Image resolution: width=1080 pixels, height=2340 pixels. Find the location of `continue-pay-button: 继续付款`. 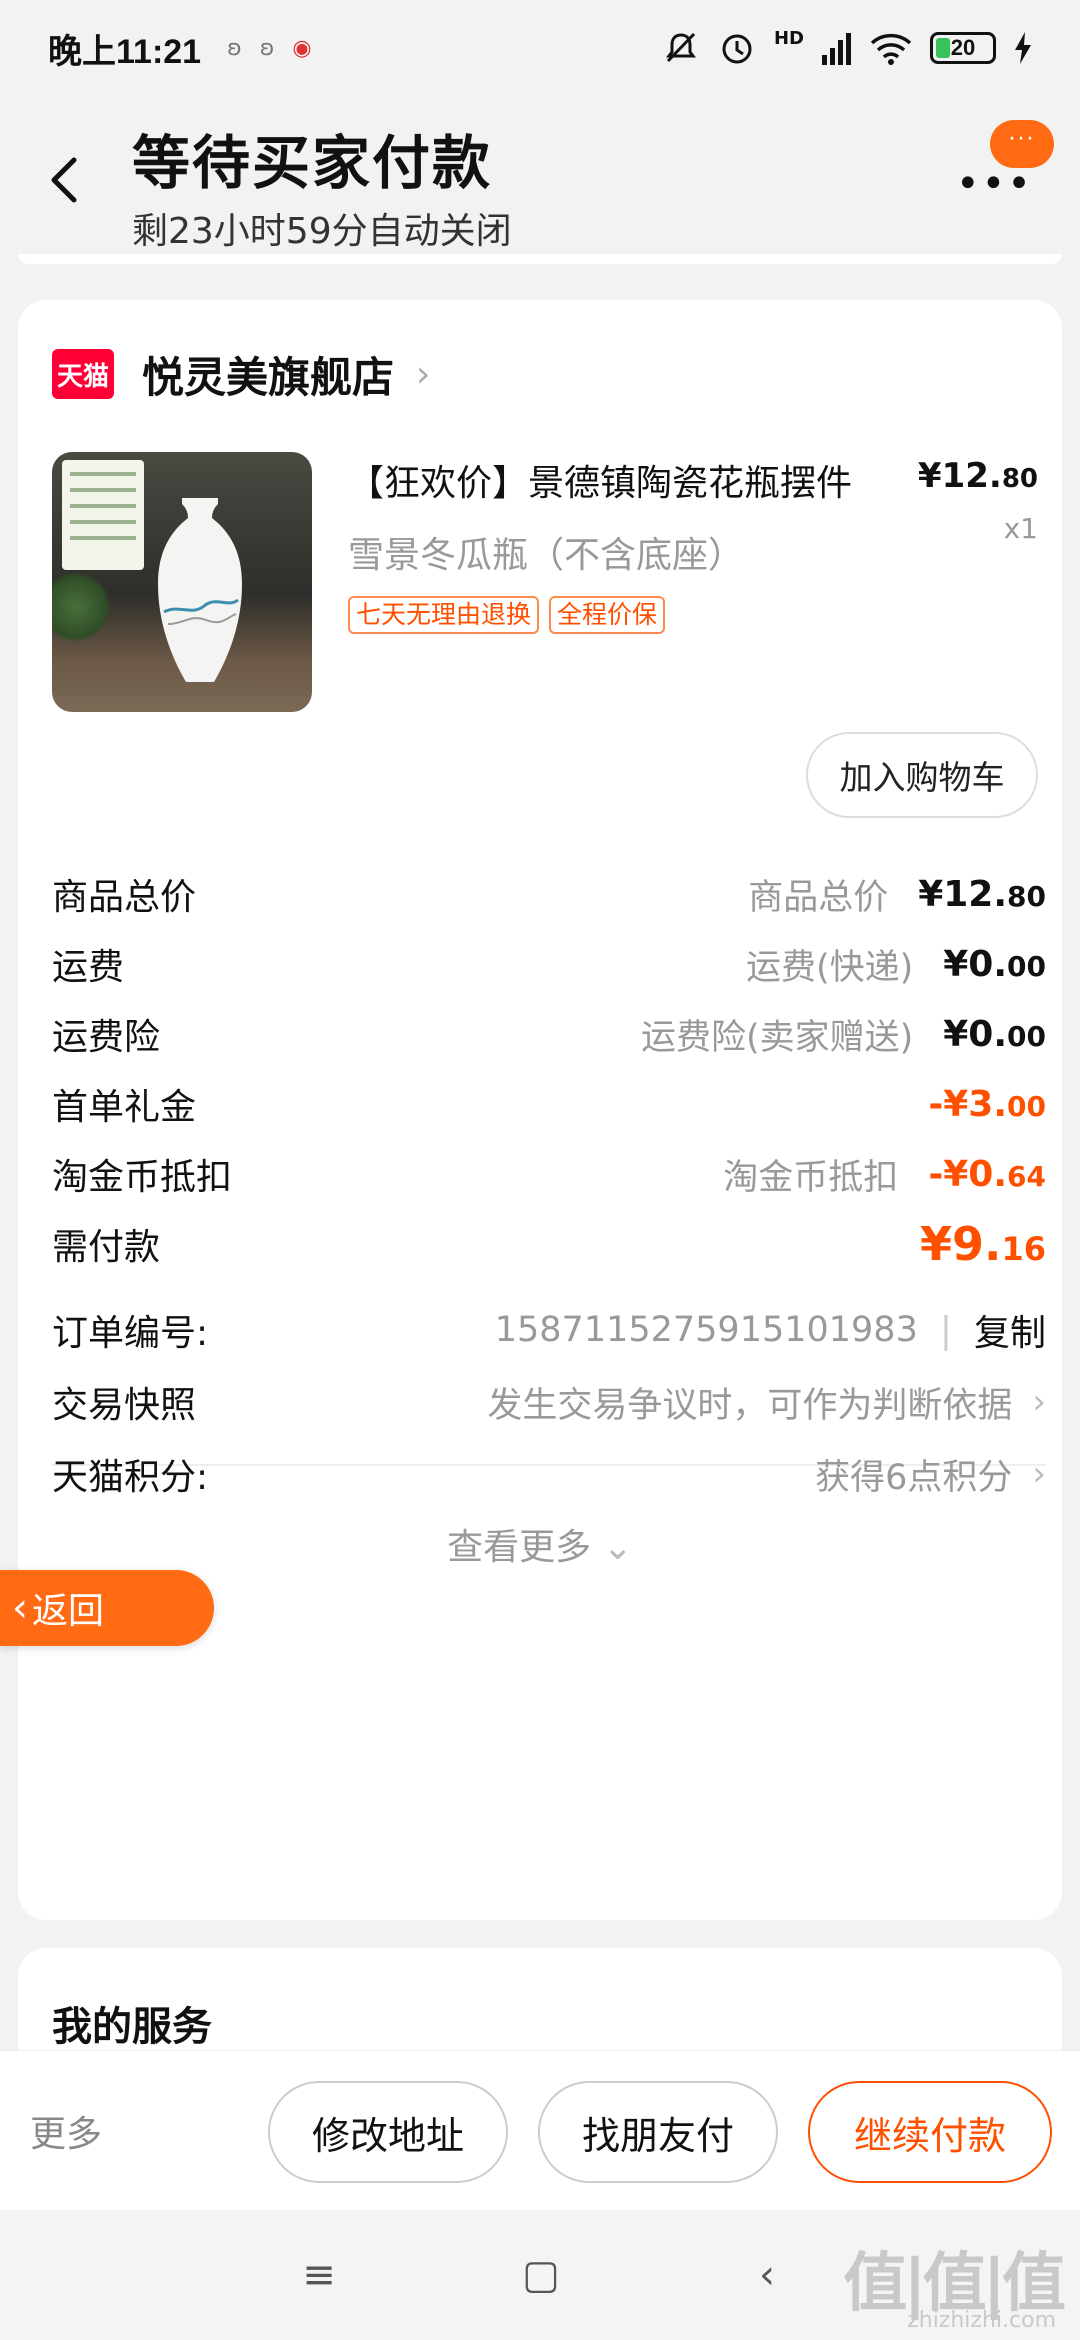

continue-pay-button: 继续付款 is located at coordinates (930, 2132).